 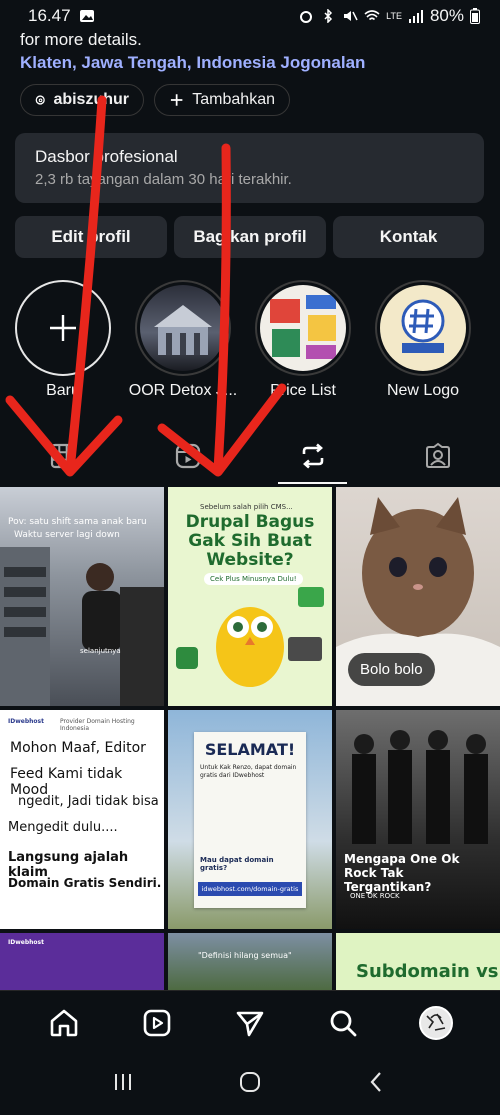 I want to click on tab-reels, so click(x=187, y=456).